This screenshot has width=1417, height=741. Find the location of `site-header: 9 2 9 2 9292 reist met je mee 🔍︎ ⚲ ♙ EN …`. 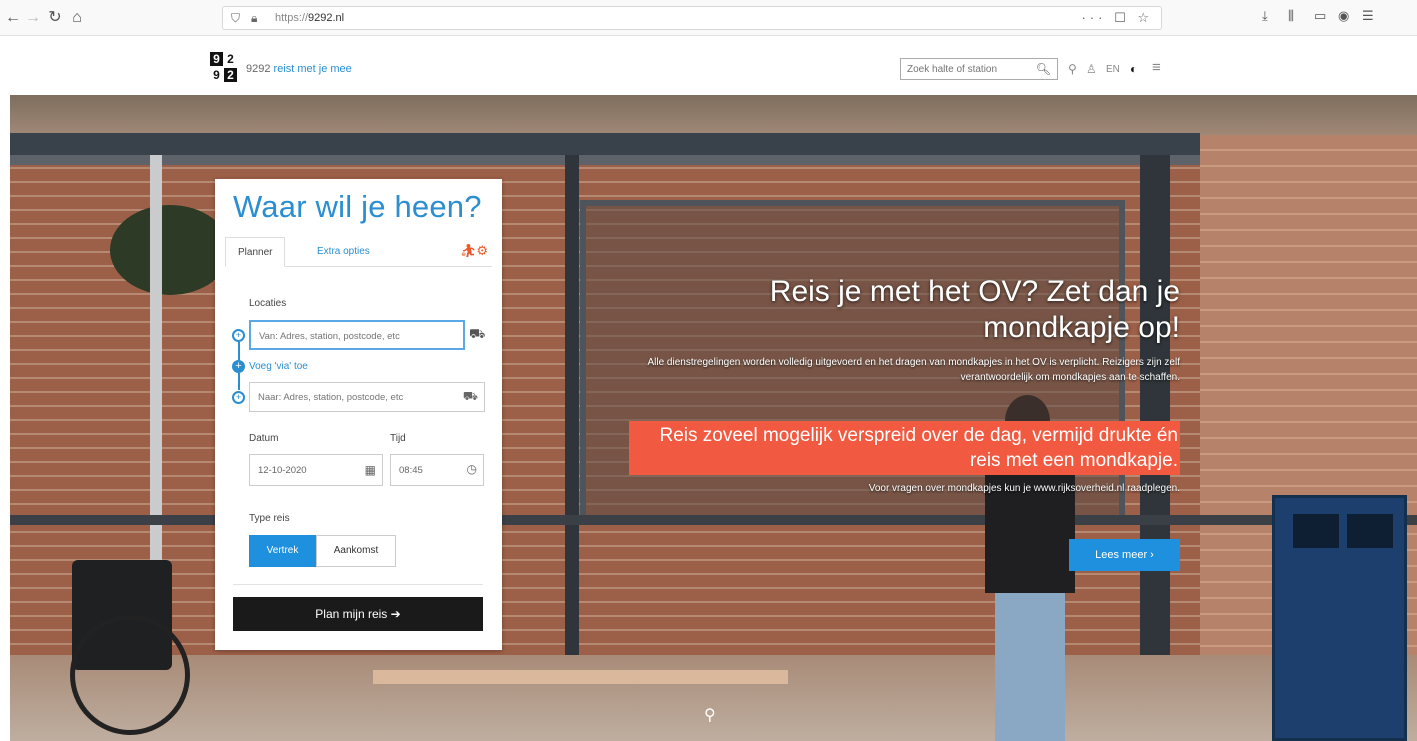

site-header: 9 2 9 2 9292 reist met je mee 🔍︎ ⚲ ♙ EN … is located at coordinates (708, 66).